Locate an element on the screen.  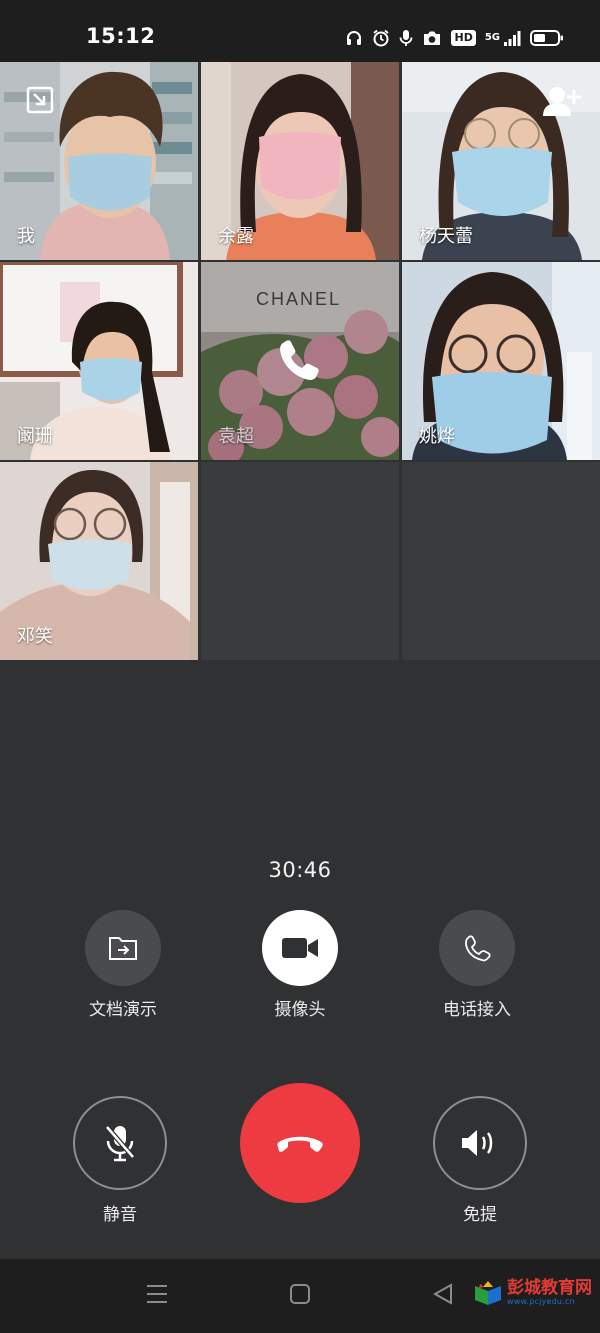
share-document-action: 文档演示 is located at coordinates (123, 965).